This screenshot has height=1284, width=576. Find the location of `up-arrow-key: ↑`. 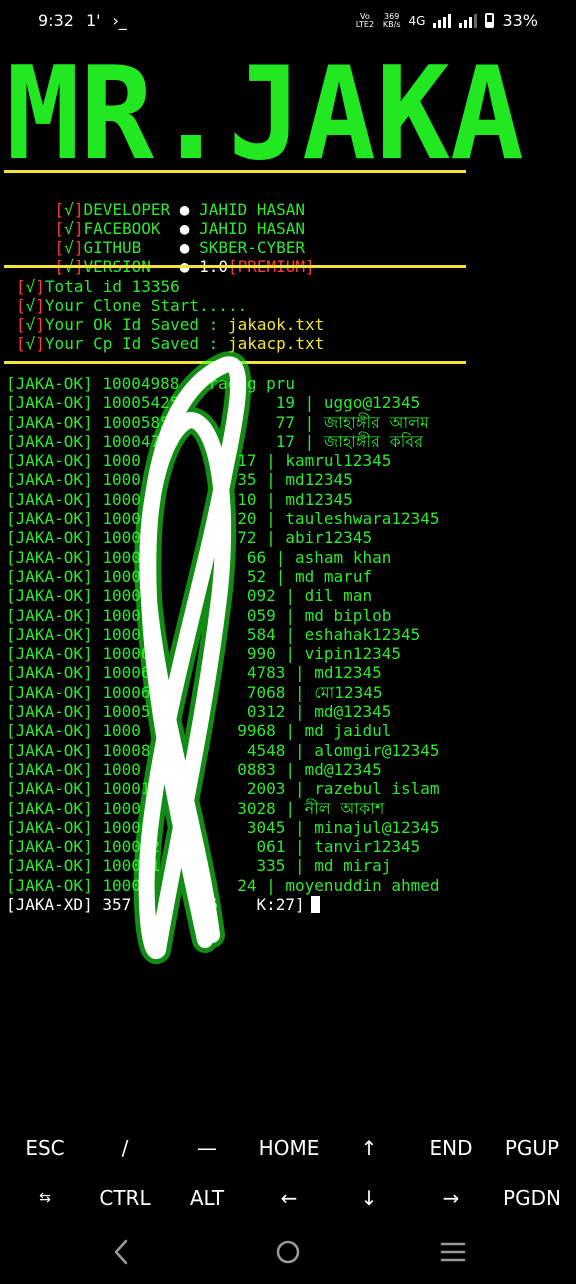

up-arrow-key: ↑ is located at coordinates (369, 1148).